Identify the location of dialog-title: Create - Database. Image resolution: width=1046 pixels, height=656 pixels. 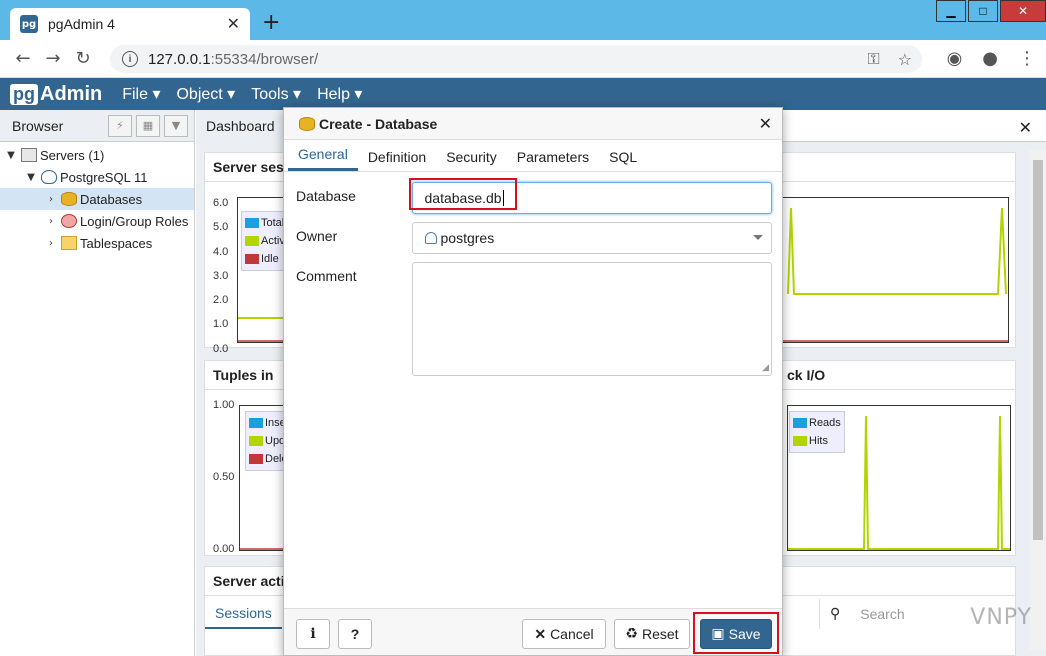
(378, 123).